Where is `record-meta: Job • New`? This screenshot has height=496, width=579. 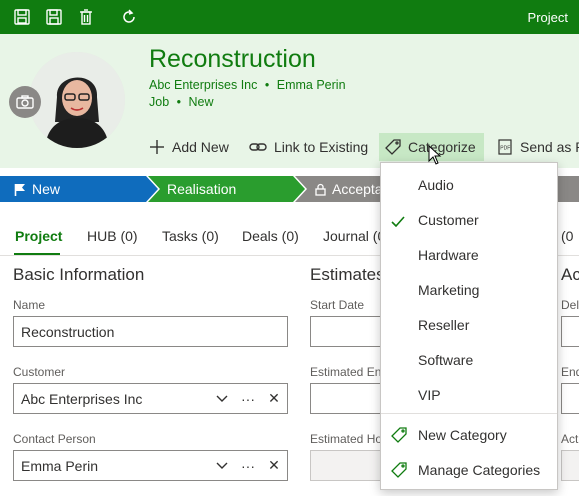
record-meta: Job • New is located at coordinates (181, 102).